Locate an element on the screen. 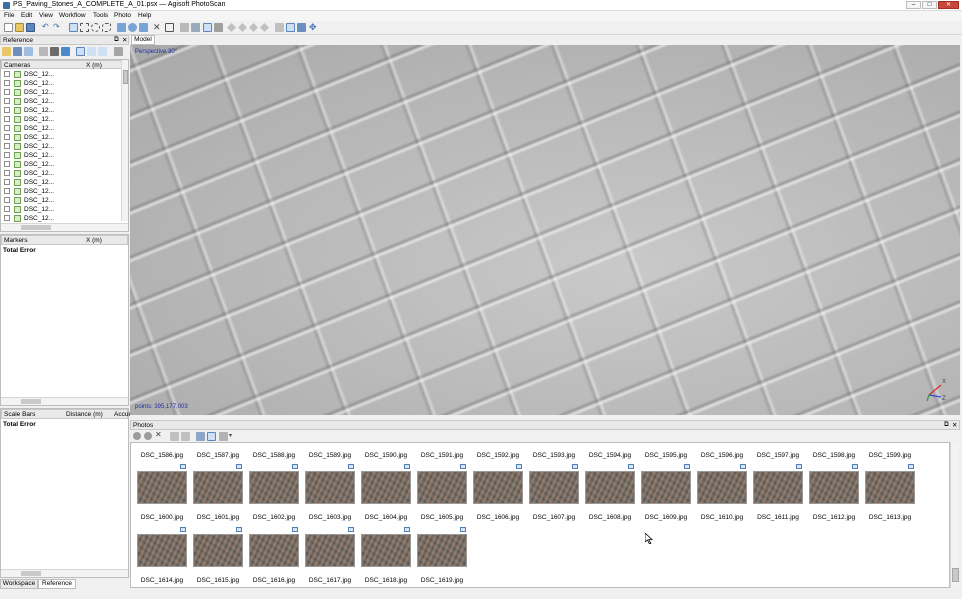  enable-cameras-icon is located at coordinates (137, 436).